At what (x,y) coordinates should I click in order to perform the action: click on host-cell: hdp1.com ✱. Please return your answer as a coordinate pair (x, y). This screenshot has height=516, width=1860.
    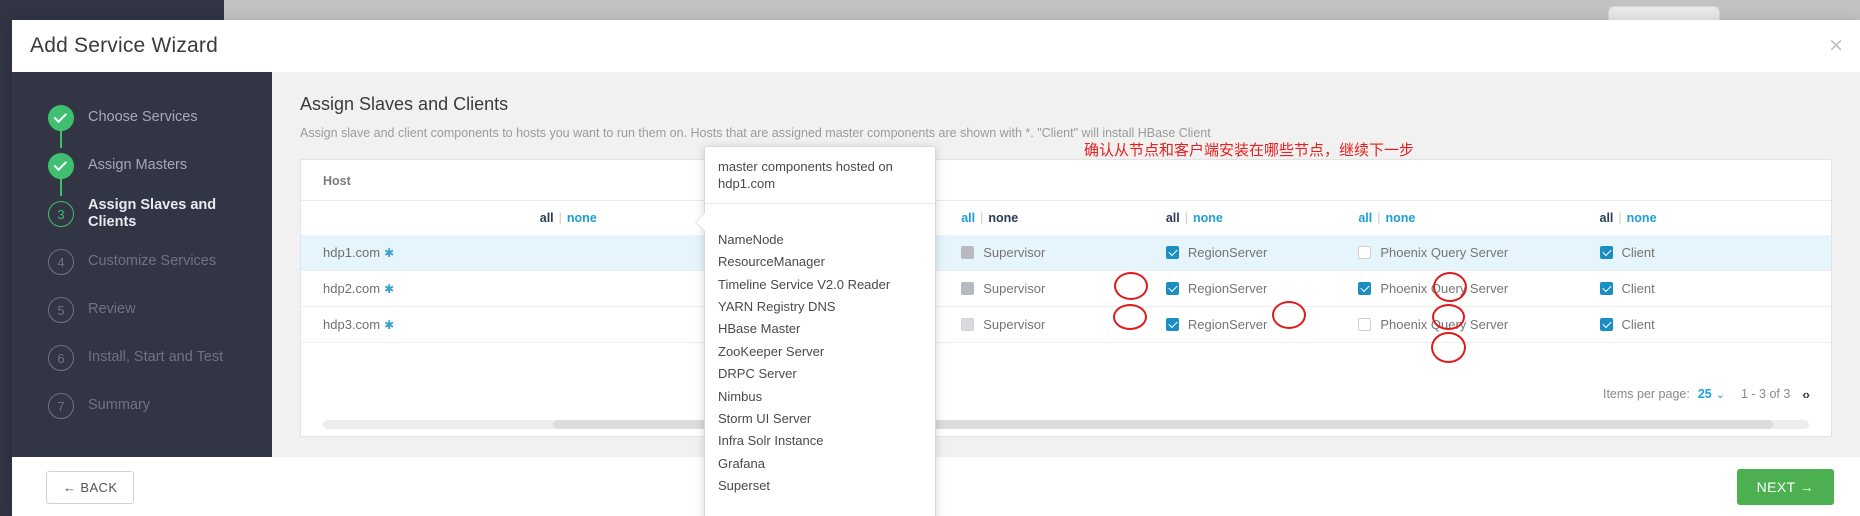
    Looking at the image, I should click on (420, 253).